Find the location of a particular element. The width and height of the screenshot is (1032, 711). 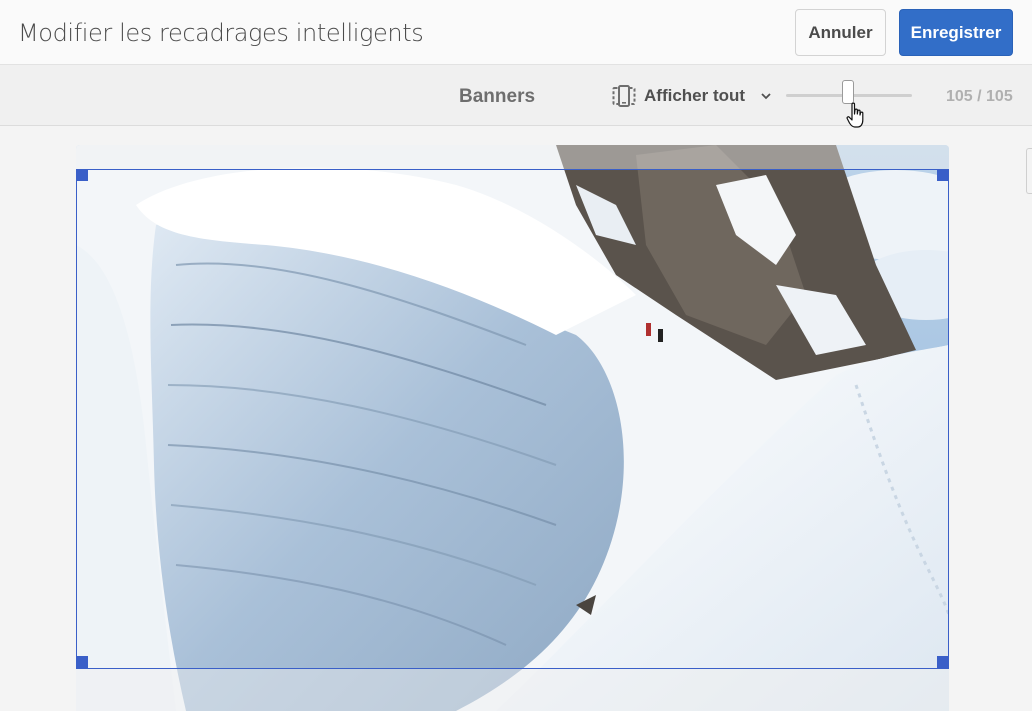

chevron-down-icon is located at coordinates (766, 96).